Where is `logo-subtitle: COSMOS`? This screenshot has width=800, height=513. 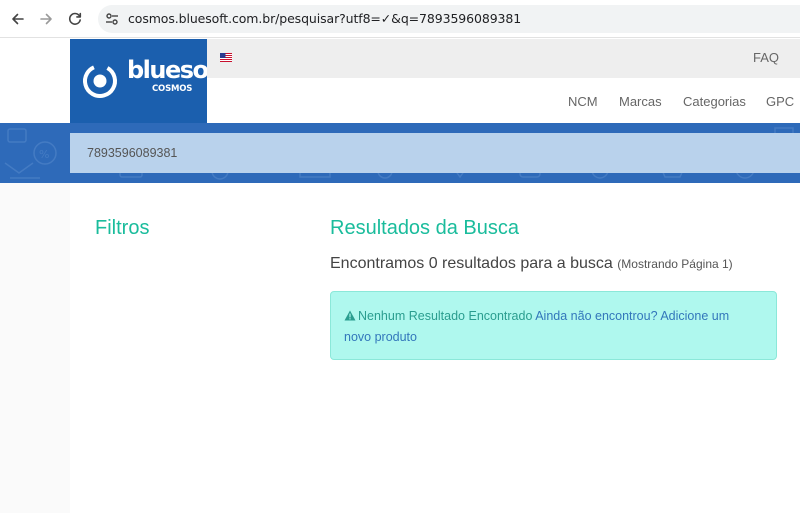 logo-subtitle: COSMOS is located at coordinates (172, 89).